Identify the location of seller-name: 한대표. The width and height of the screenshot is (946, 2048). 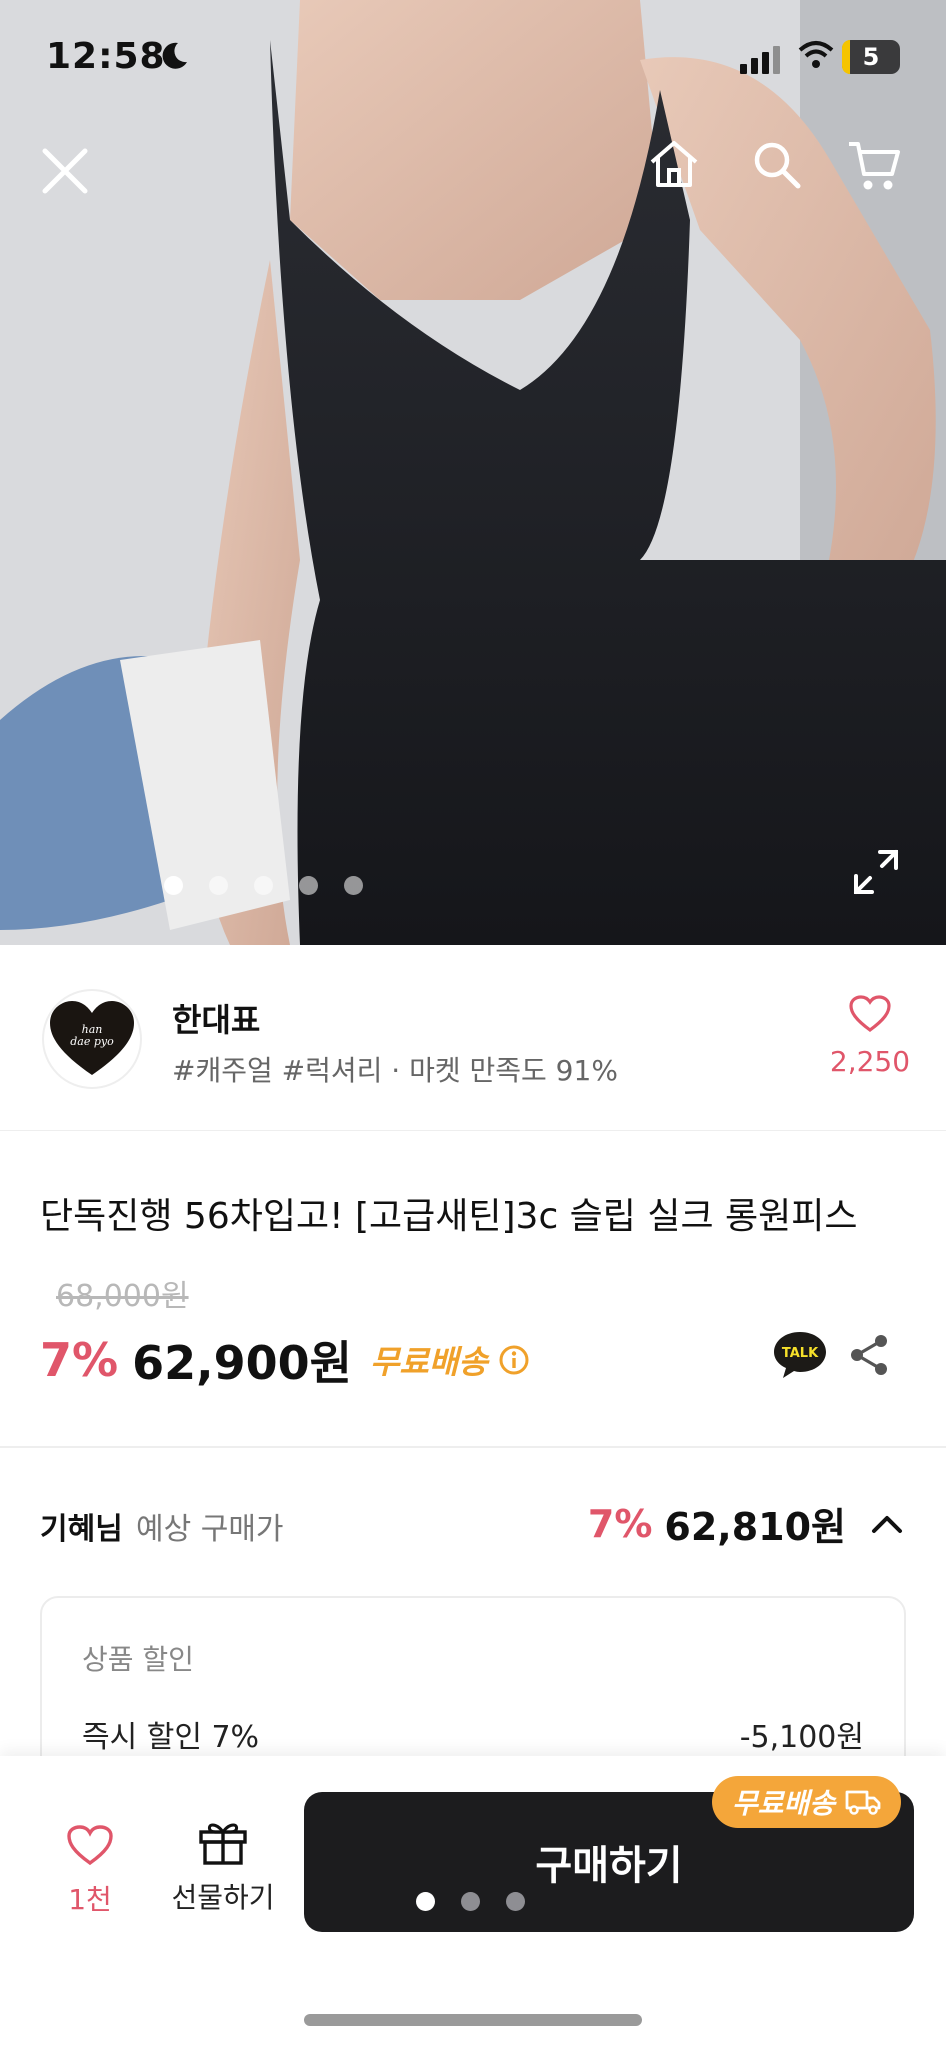
(216, 1018).